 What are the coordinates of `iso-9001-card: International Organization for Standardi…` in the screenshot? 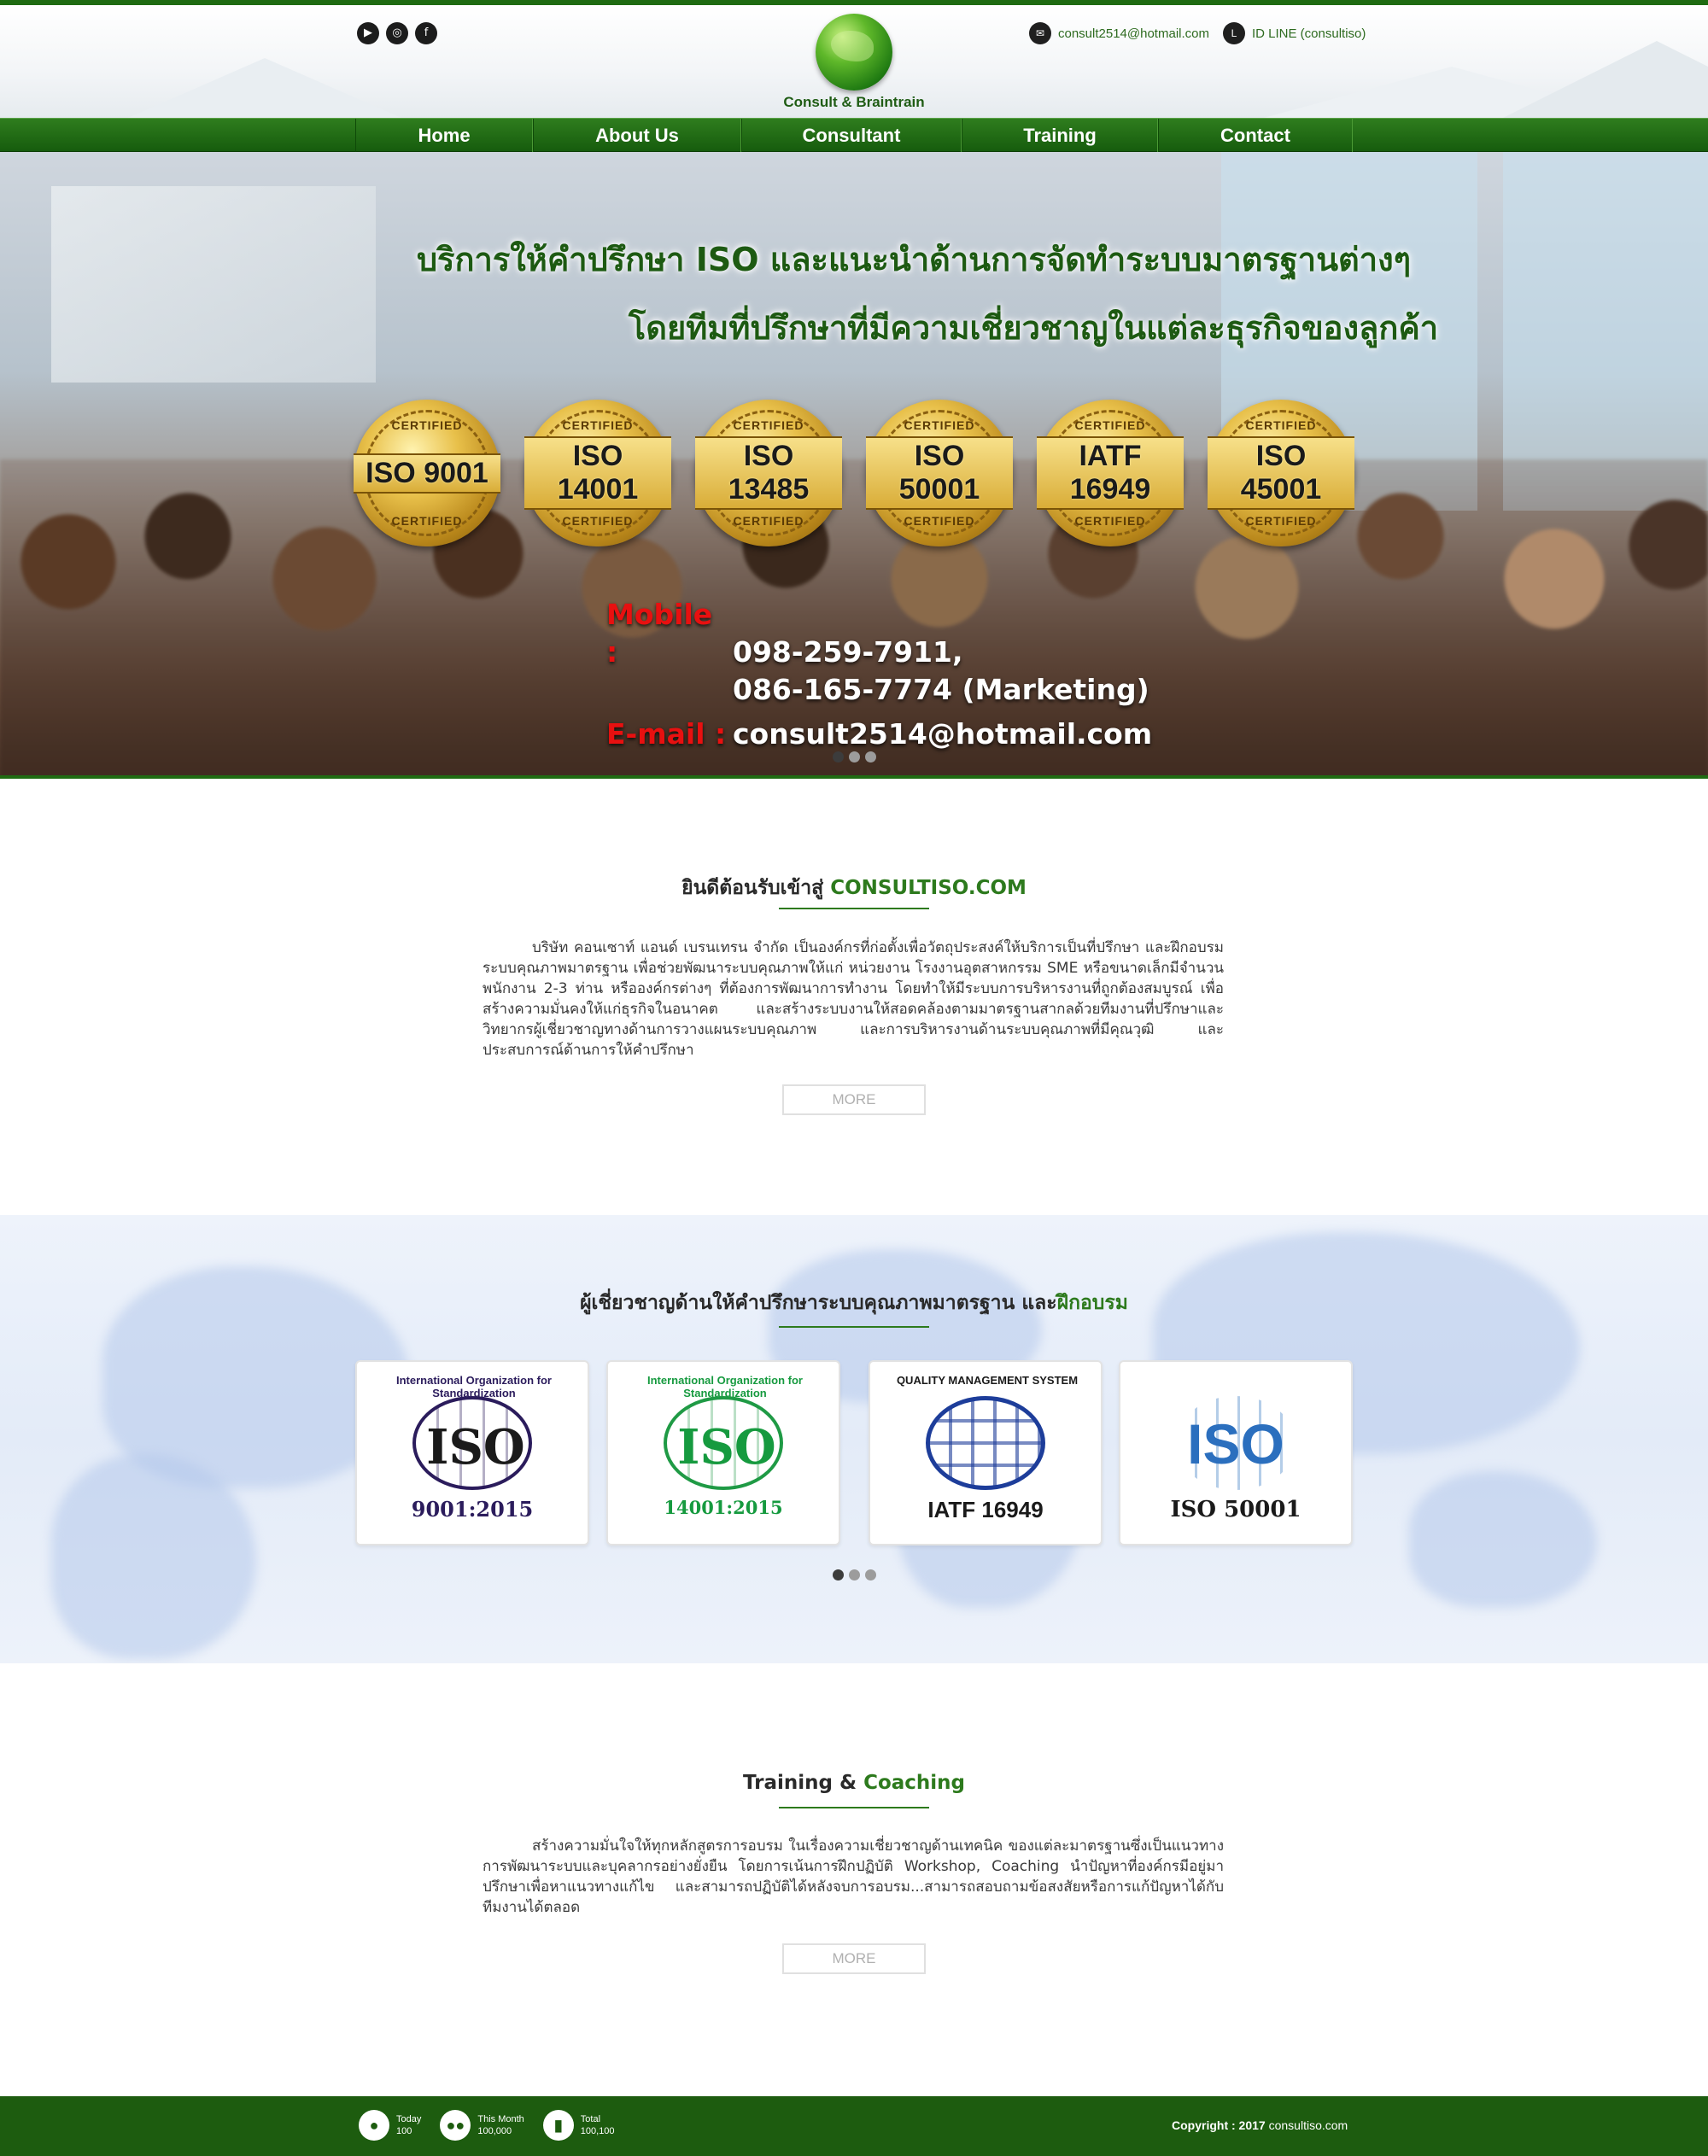 It's located at (472, 1452).